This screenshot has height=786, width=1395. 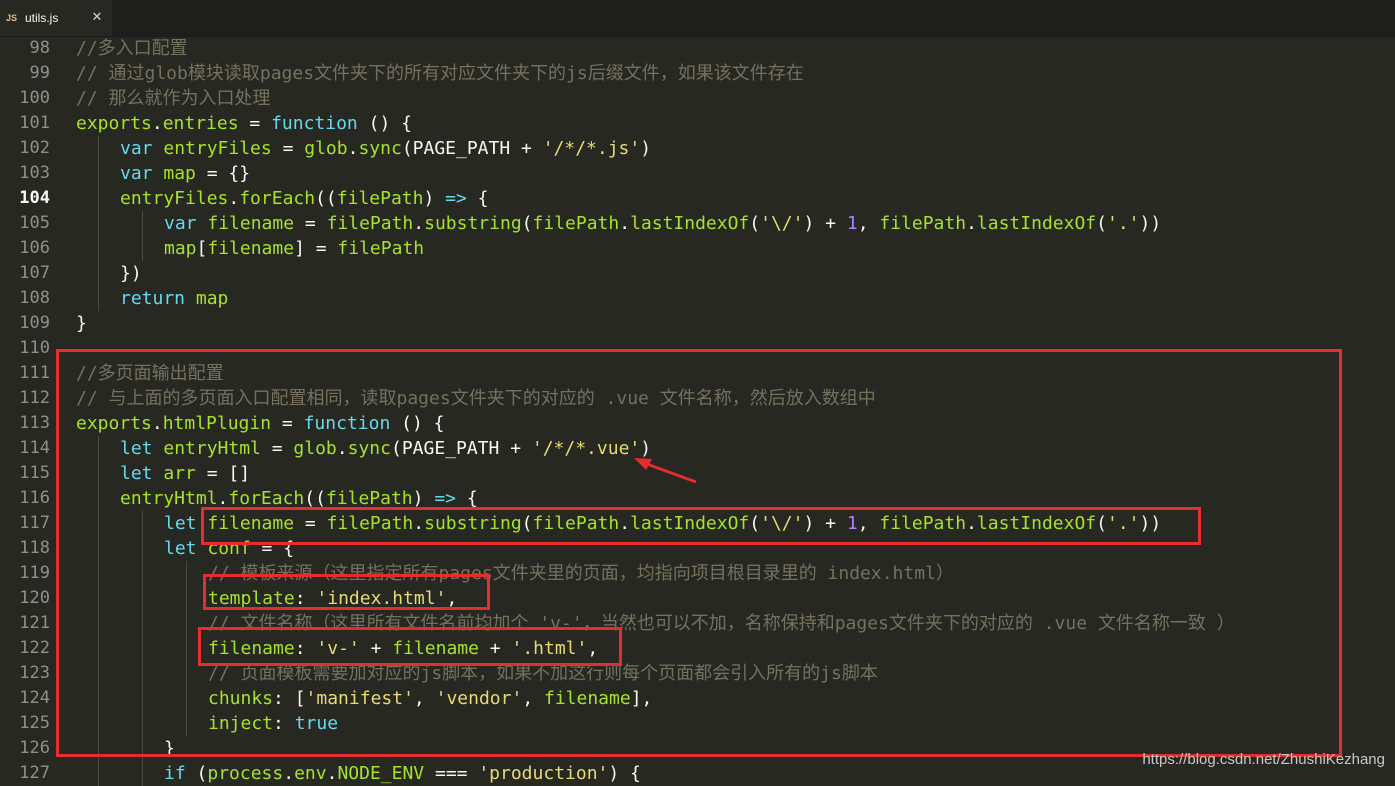 I want to click on code-token: forEach, so click(x=277, y=198).